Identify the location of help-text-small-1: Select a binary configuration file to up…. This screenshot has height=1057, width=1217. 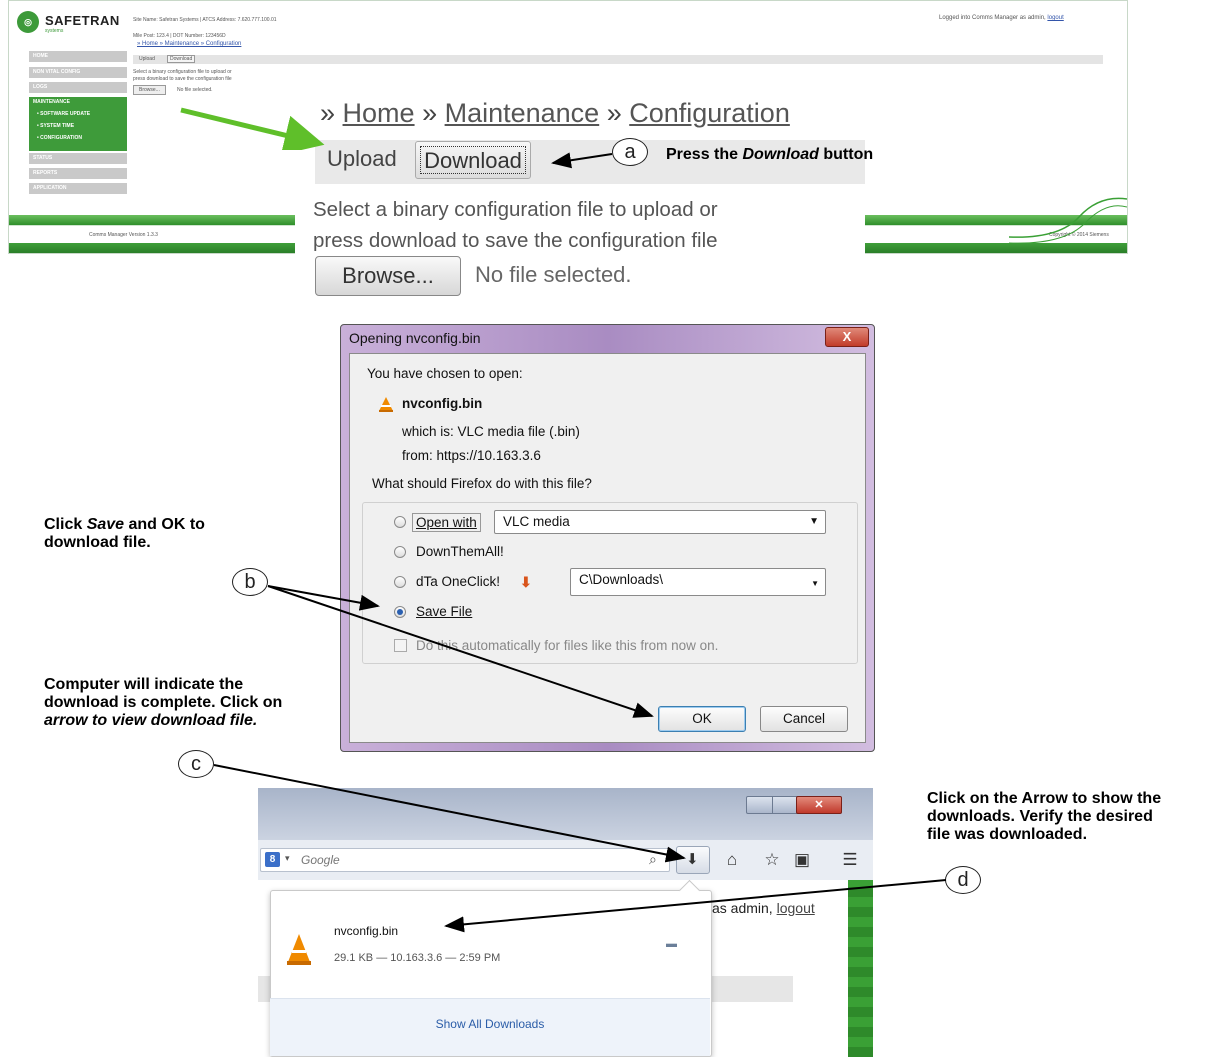
(182, 72).